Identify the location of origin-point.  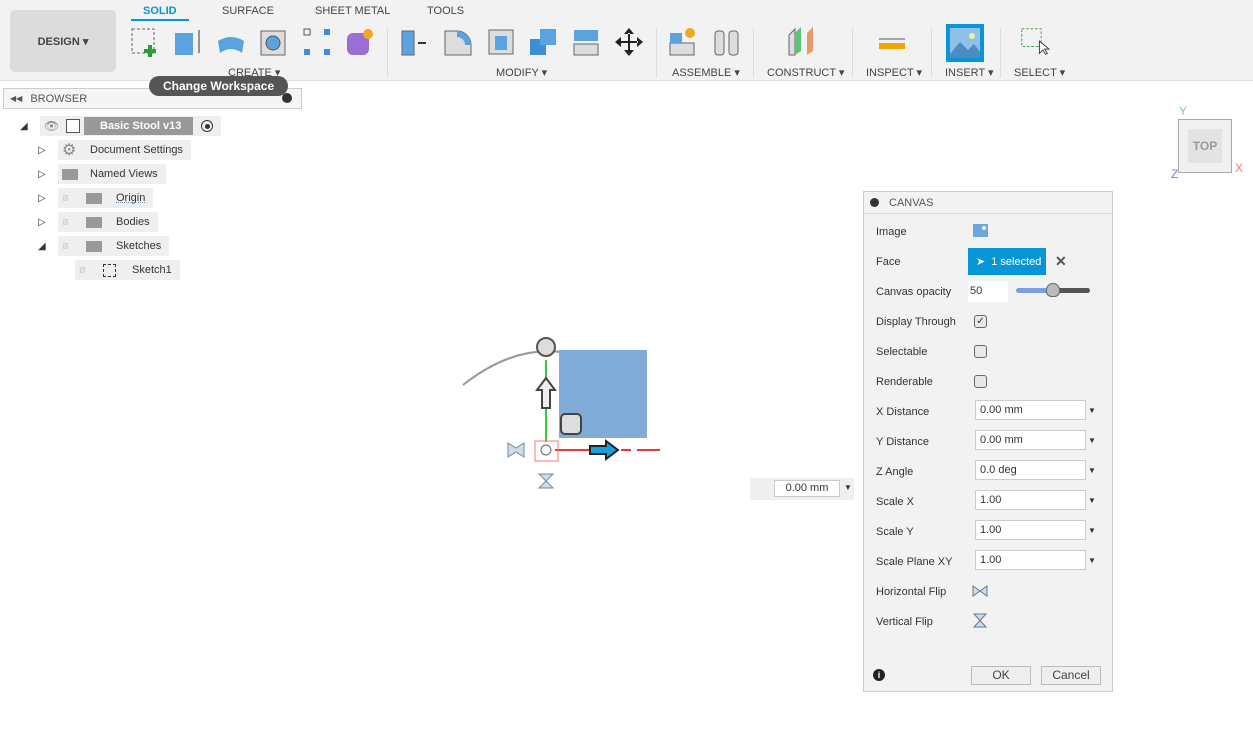
(546, 450).